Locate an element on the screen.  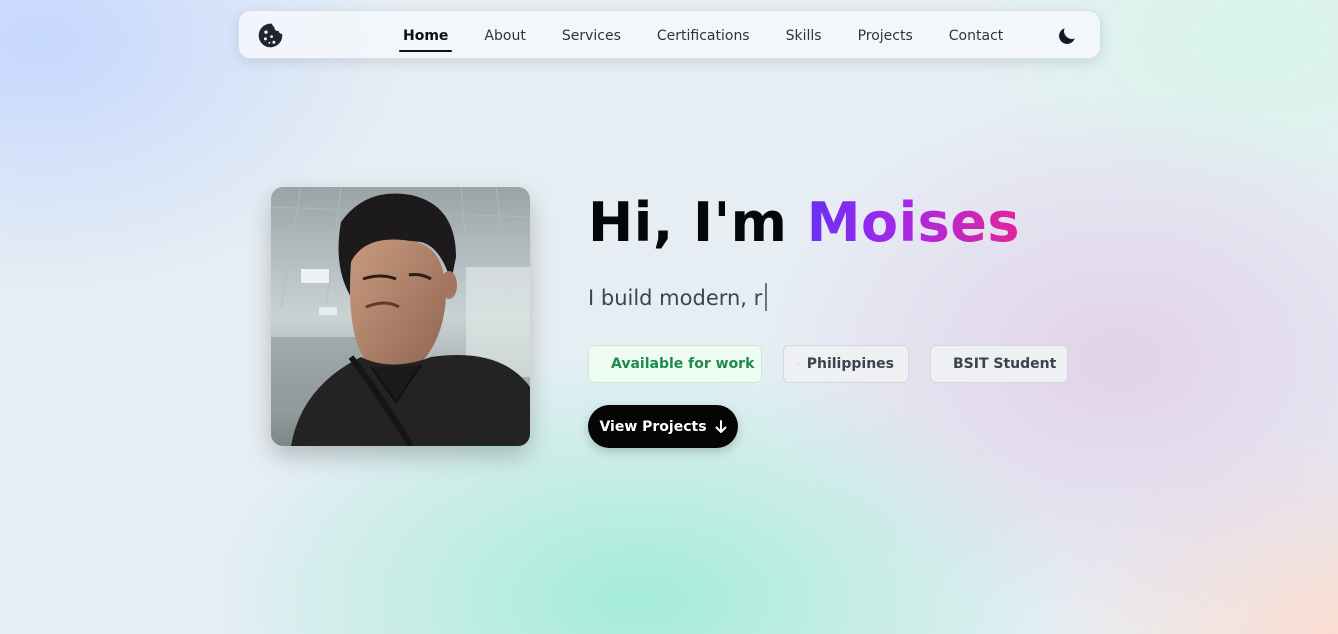
hero-name: Moises is located at coordinates (913, 222).